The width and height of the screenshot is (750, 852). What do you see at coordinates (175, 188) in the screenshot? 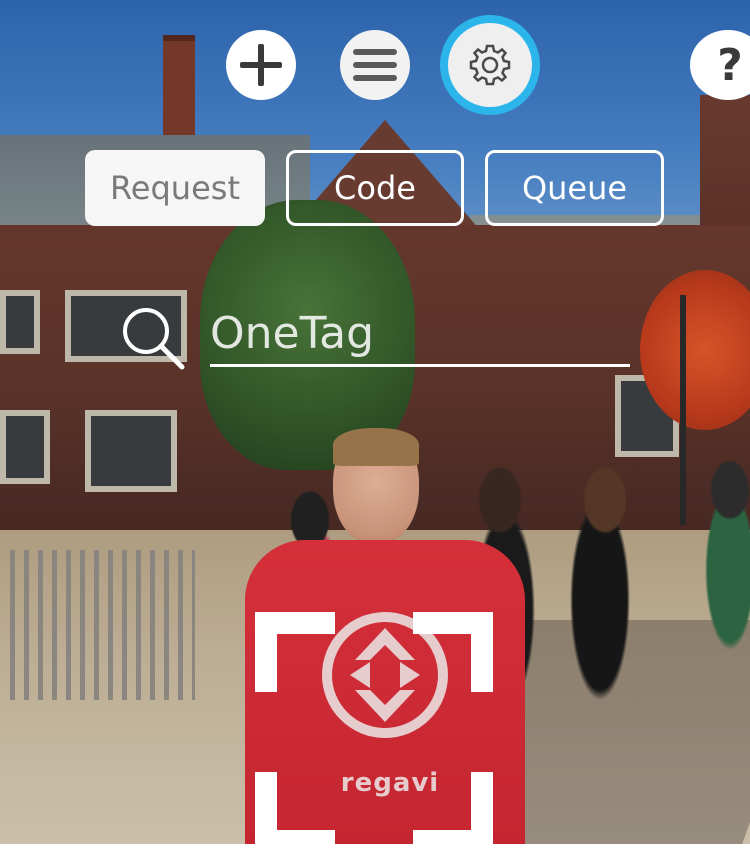
I see `tab-request: Request` at bounding box center [175, 188].